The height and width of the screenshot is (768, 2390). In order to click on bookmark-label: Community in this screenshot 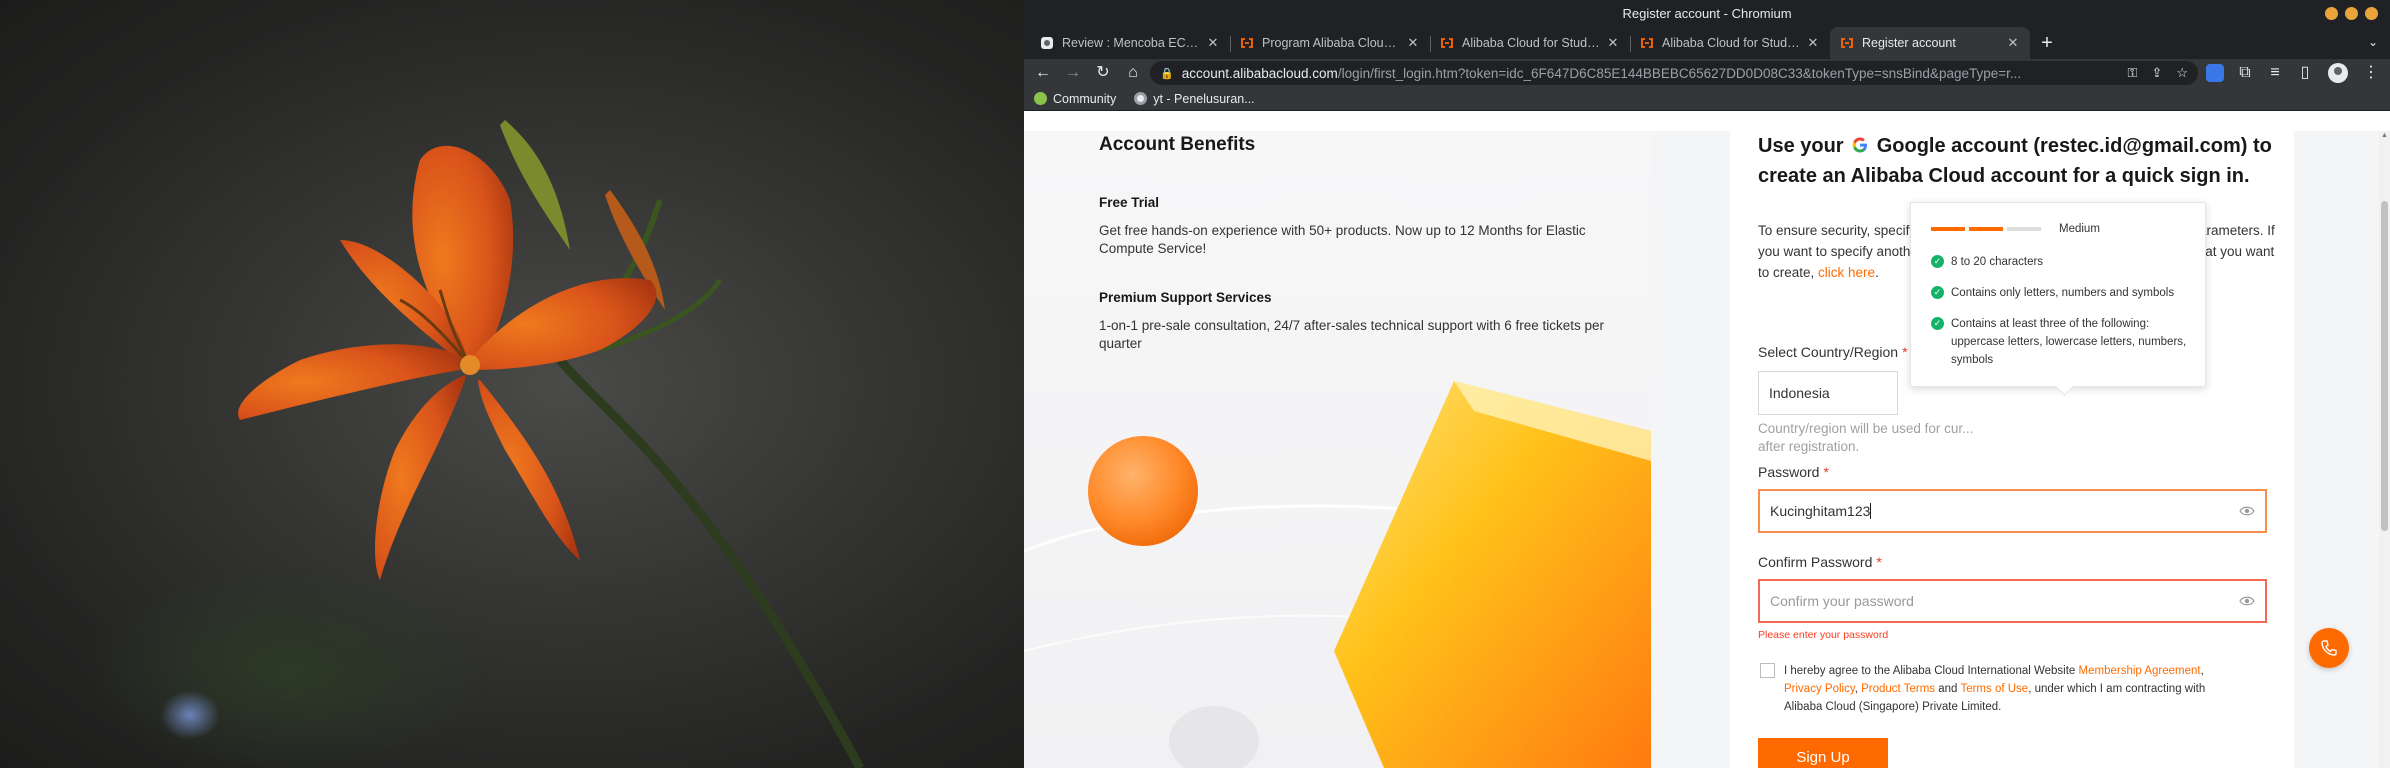, I will do `click(1085, 98)`.